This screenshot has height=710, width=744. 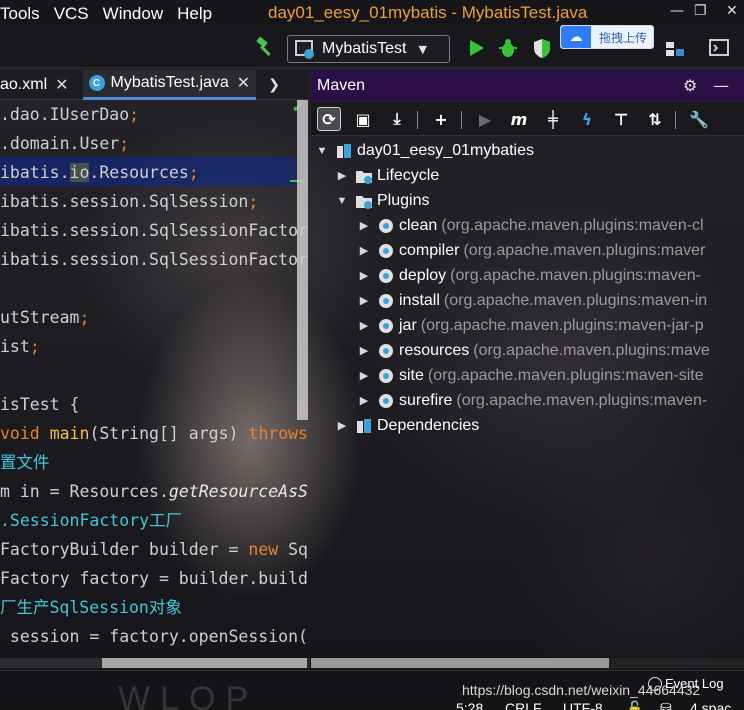 I want to click on skip-tests-icon: ϟ, so click(x=587, y=119).